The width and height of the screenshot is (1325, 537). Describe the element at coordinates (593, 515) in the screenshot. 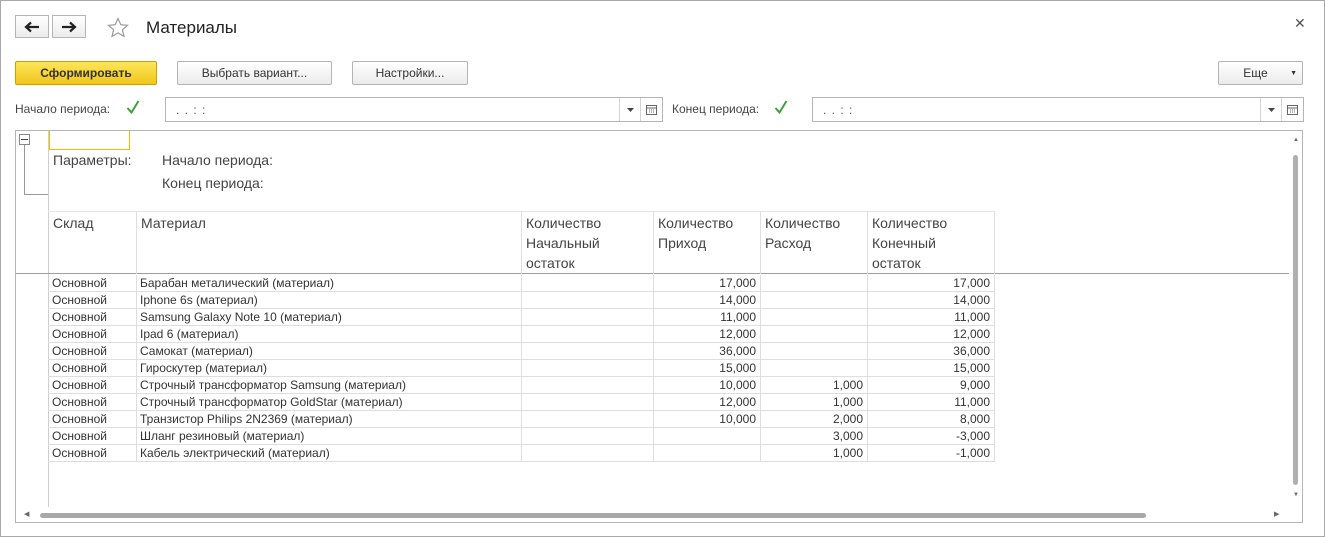

I see `horizontal-scroll-thumb` at that location.